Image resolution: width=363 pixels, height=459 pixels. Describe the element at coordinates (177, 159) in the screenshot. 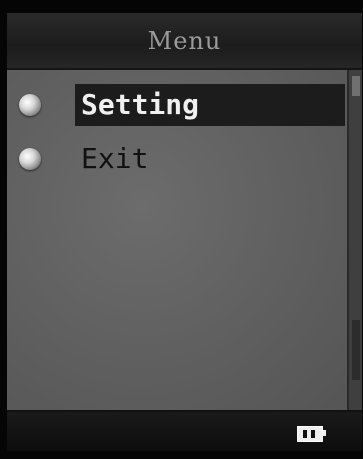

I see `menu-item-exit: Exit` at that location.